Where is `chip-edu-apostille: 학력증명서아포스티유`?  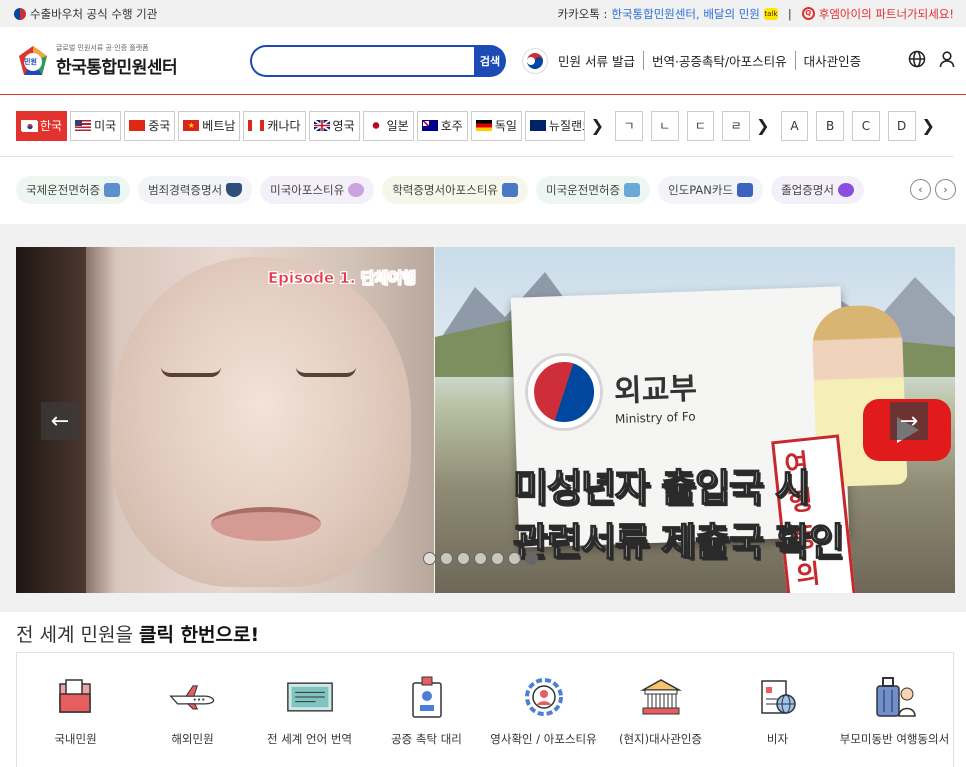 chip-edu-apostille: 학력증명서아포스티유 is located at coordinates (455, 190).